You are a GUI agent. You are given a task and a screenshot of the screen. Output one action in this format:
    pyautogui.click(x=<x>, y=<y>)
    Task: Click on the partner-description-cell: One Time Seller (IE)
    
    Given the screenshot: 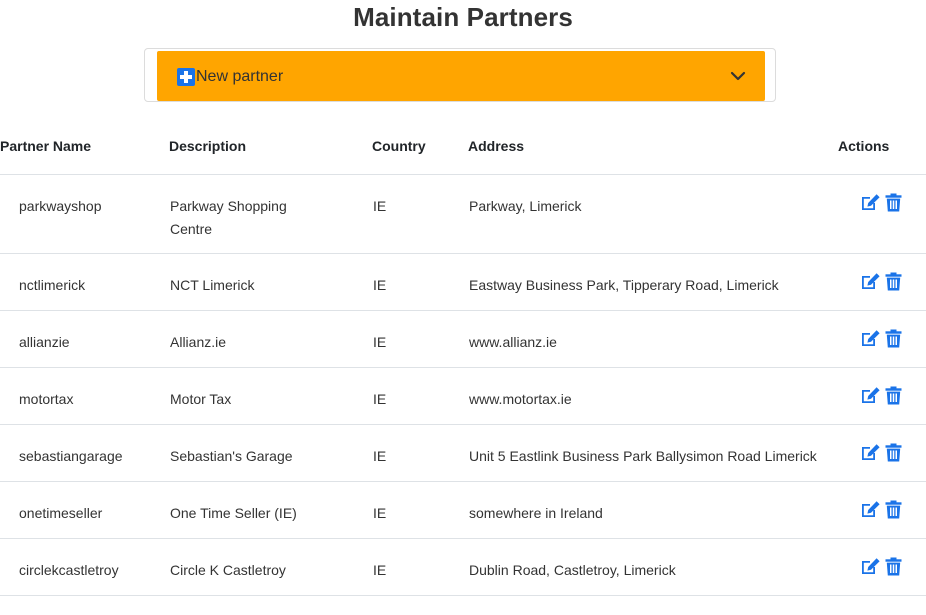 What is the action you would take?
    pyautogui.click(x=270, y=510)
    